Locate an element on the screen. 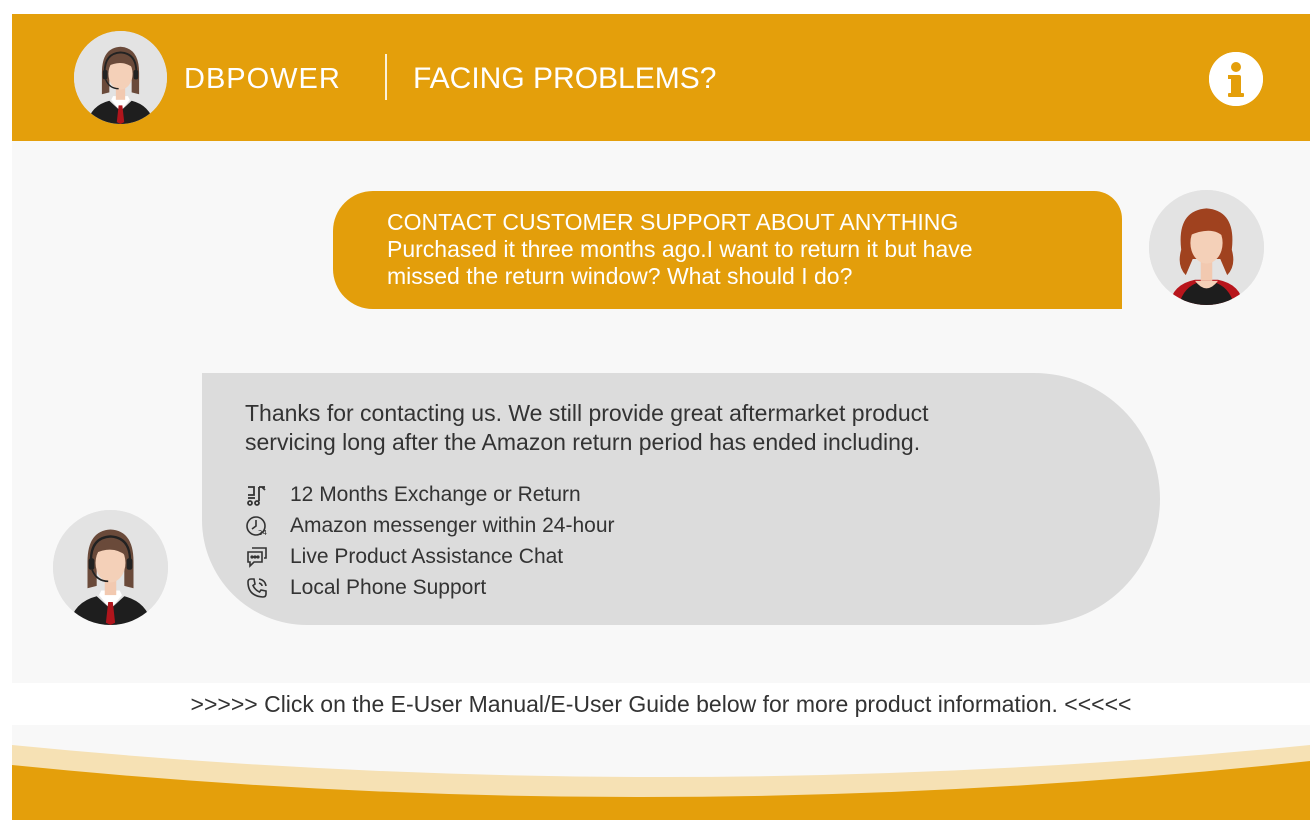 The width and height of the screenshot is (1316, 820). feature-label: 12 Months Exchange or Return is located at coordinates (435, 494).